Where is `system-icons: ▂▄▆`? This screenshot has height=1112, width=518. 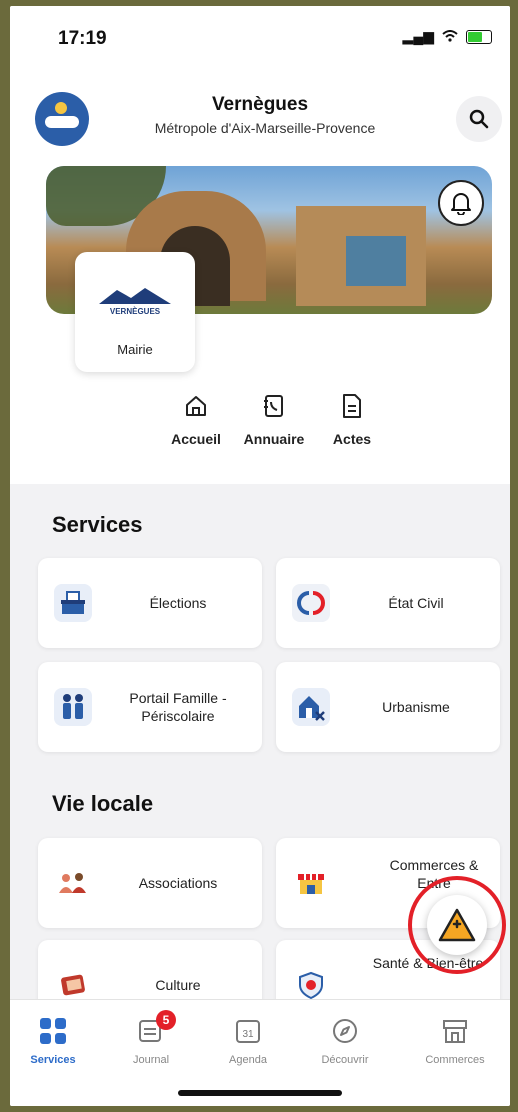 system-icons: ▂▄▆ is located at coordinates (447, 36).